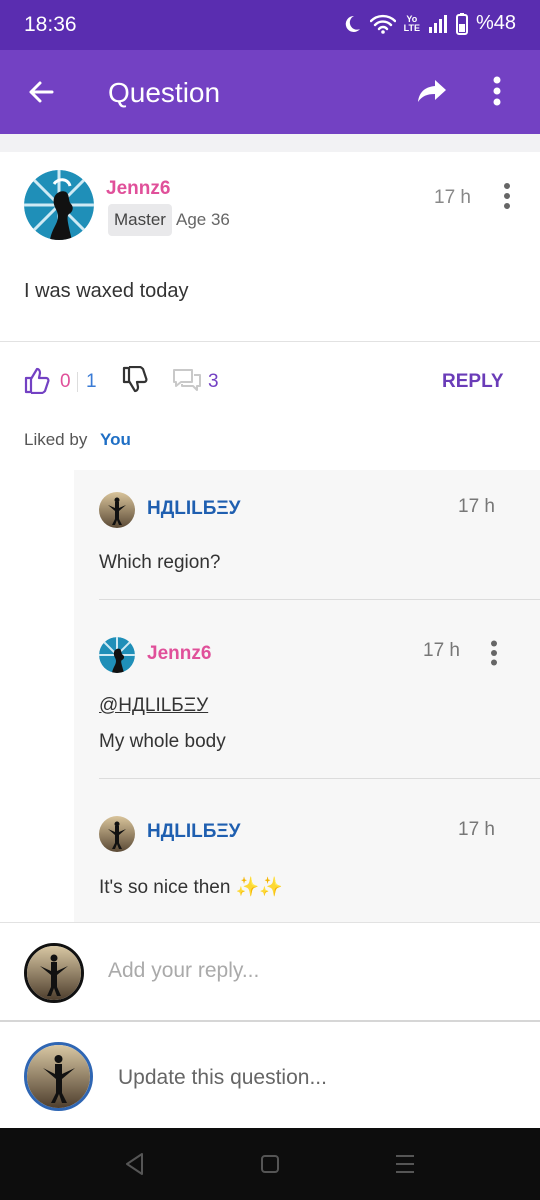  What do you see at coordinates (59, 205) in the screenshot?
I see `author-avatar` at bounding box center [59, 205].